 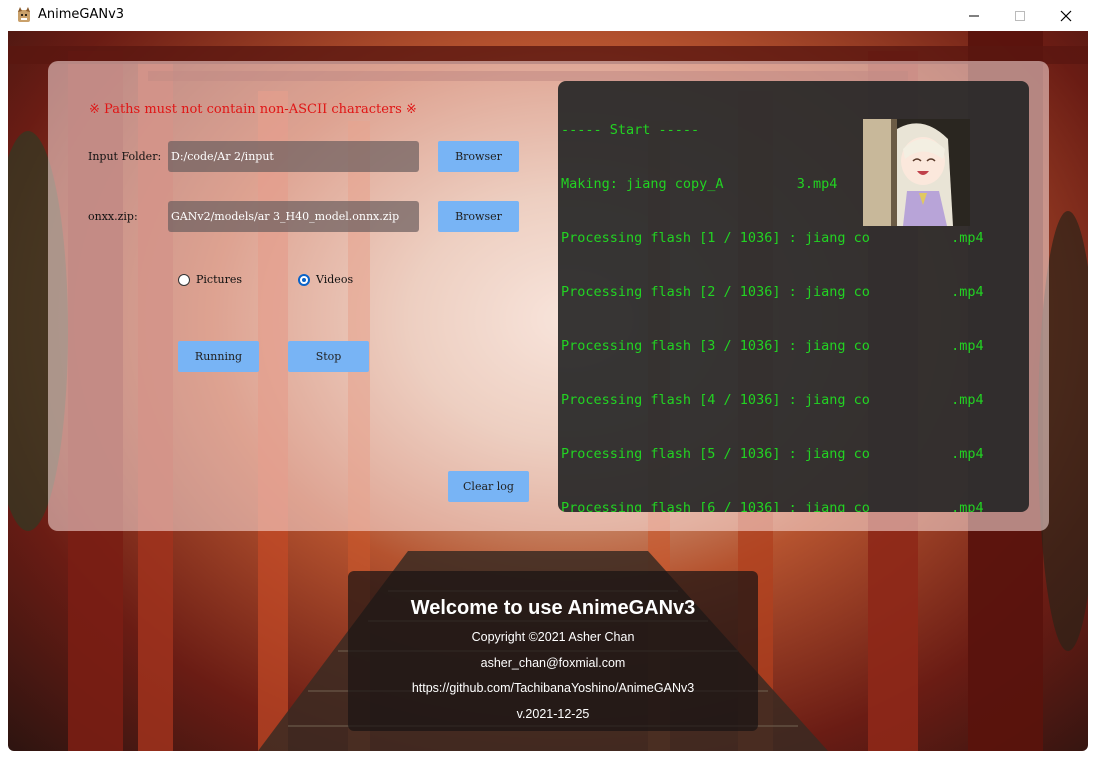 I want to click on minimize-icon, so click(x=974, y=15).